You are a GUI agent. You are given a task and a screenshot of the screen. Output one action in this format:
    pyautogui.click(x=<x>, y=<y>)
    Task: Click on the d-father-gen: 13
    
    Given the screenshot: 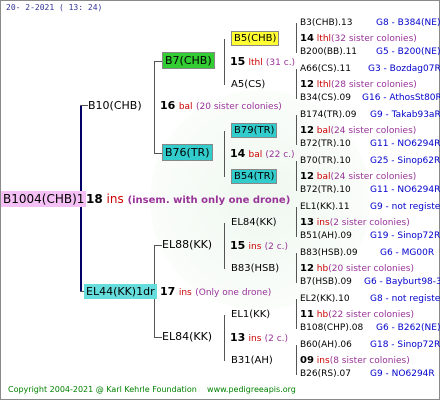 What is the action you would take?
    pyautogui.click(x=238, y=337)
    